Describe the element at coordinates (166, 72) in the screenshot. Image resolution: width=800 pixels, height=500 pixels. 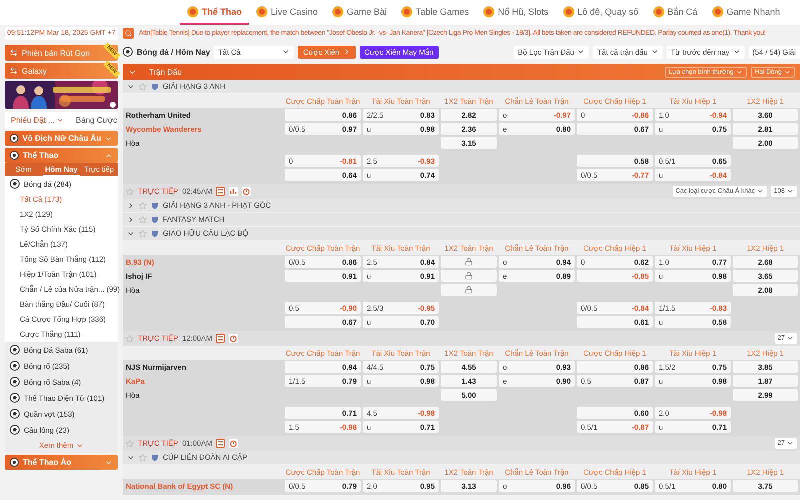
I see `section-title: Trận Đấu` at that location.